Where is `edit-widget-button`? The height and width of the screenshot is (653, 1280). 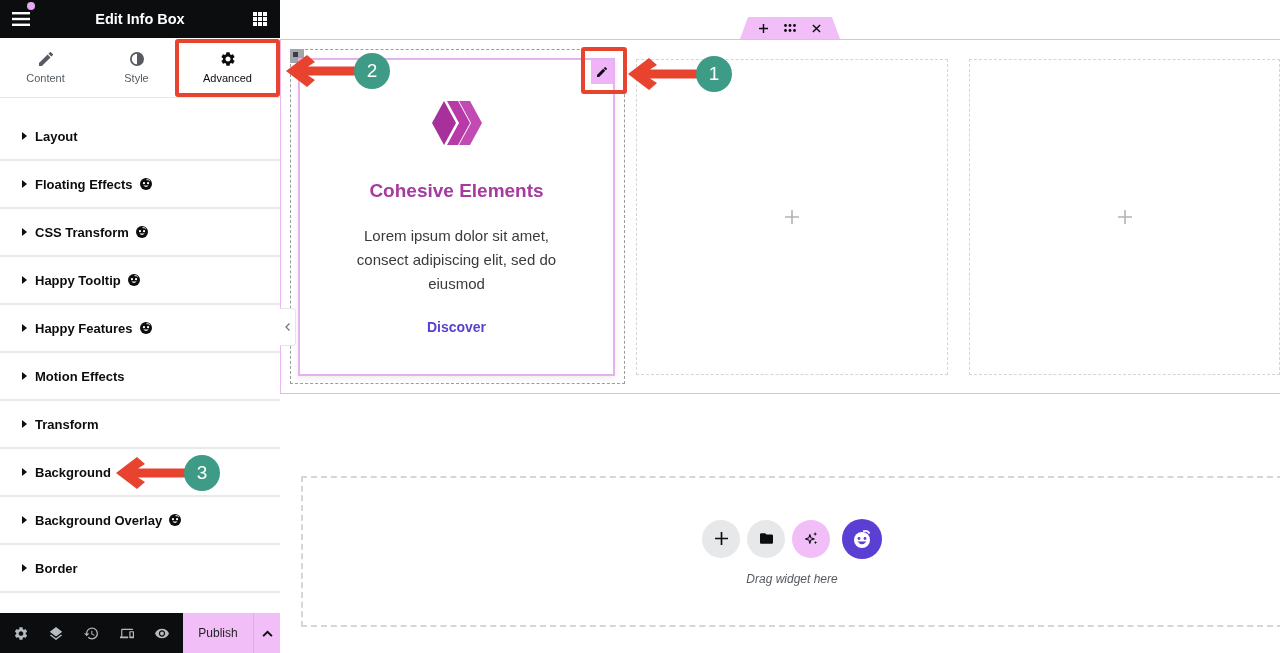 edit-widget-button is located at coordinates (602, 71).